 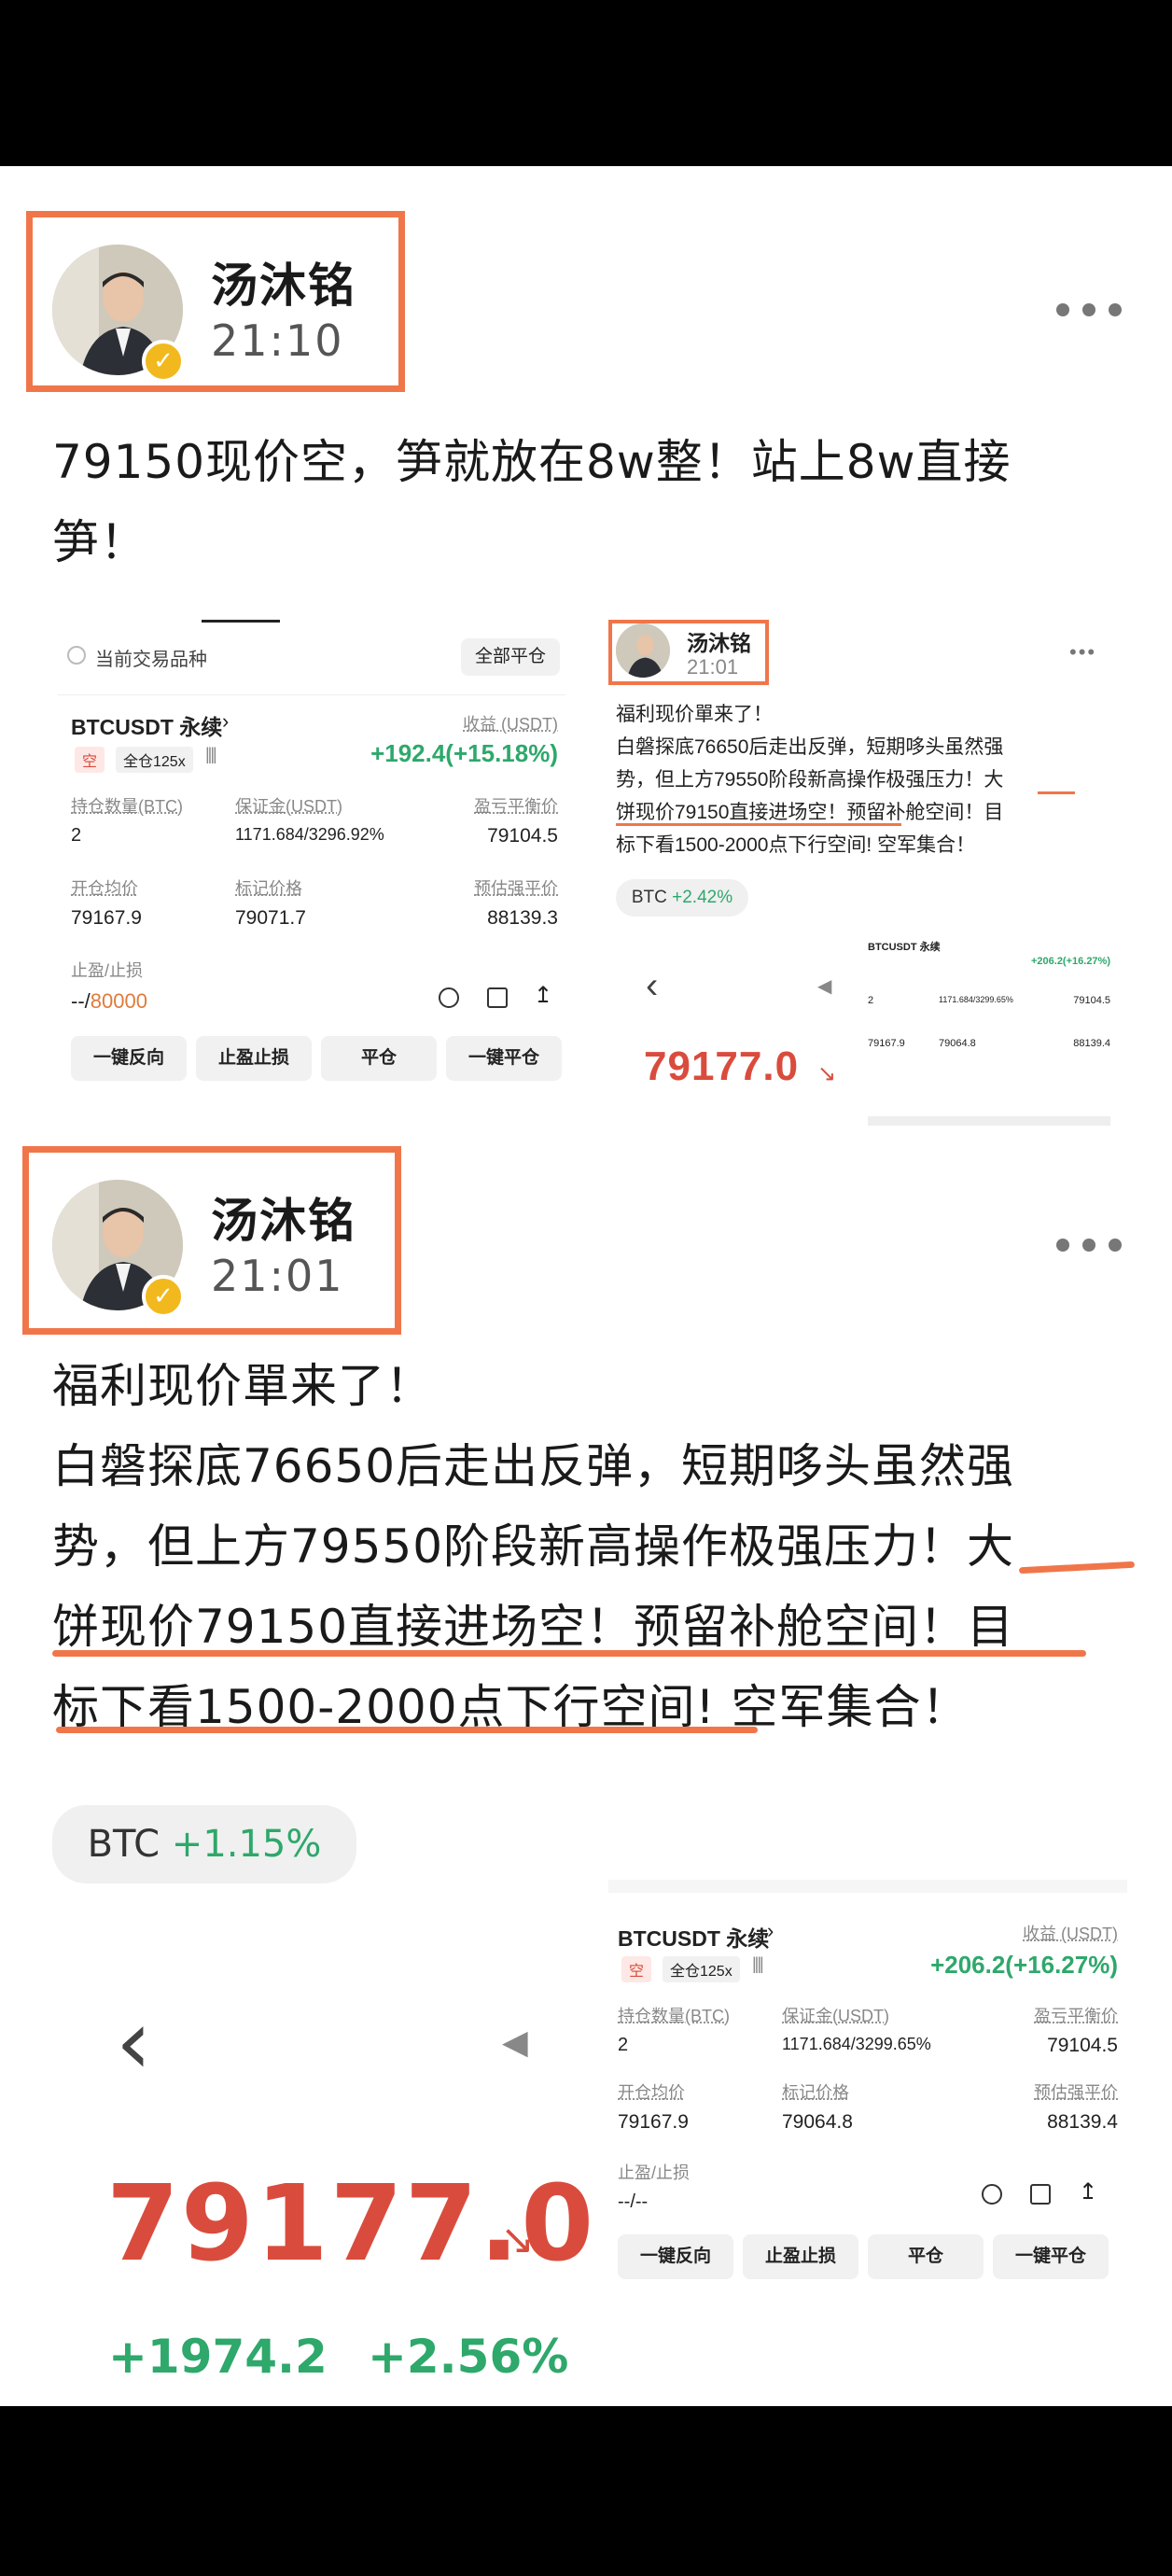 I want to click on price-change-pct: +2.56%, so click(x=468, y=2357).